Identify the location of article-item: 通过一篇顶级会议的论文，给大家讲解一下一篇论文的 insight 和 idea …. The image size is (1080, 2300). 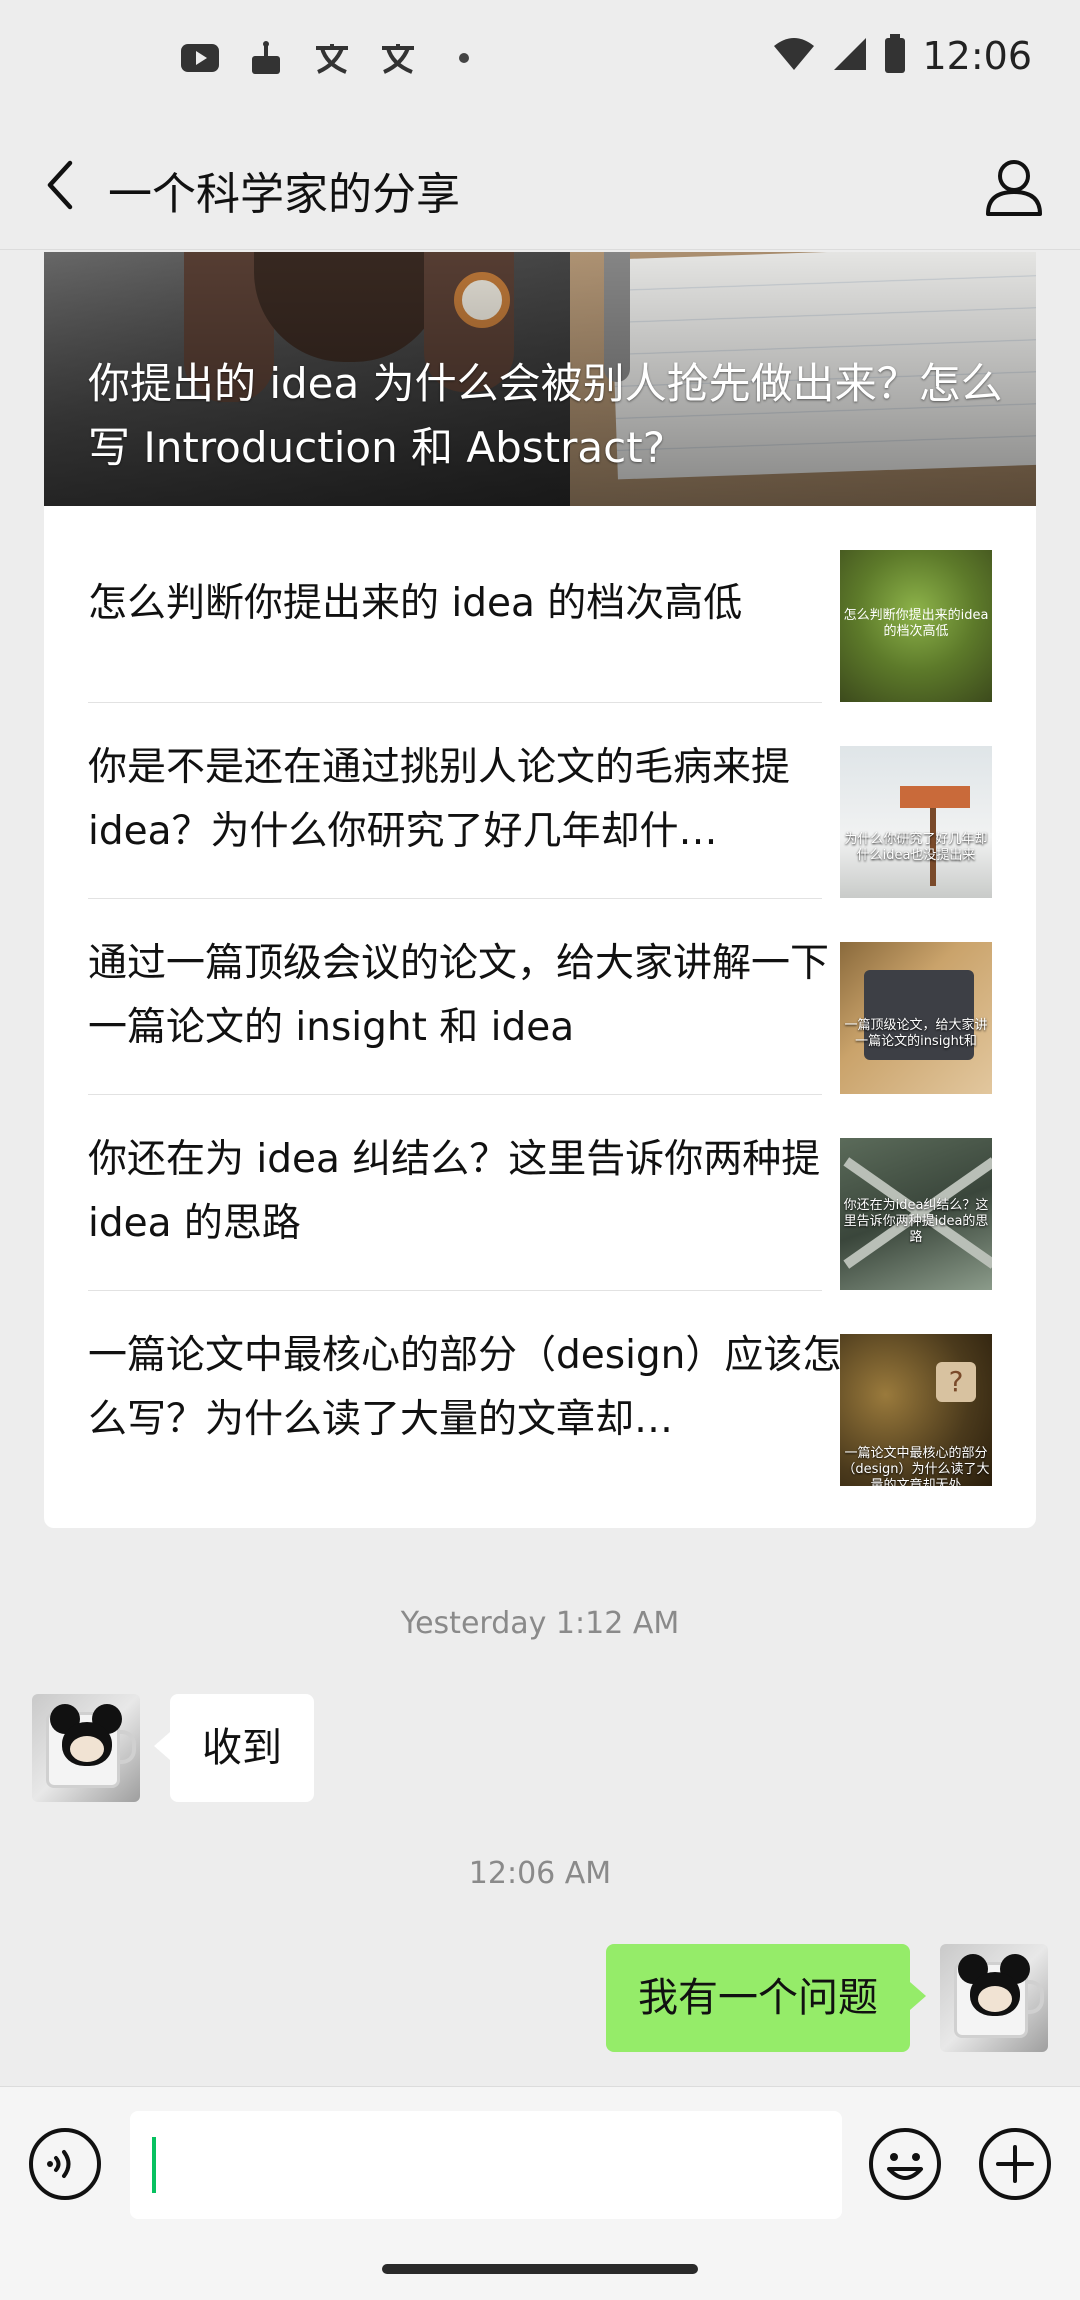
(540, 996).